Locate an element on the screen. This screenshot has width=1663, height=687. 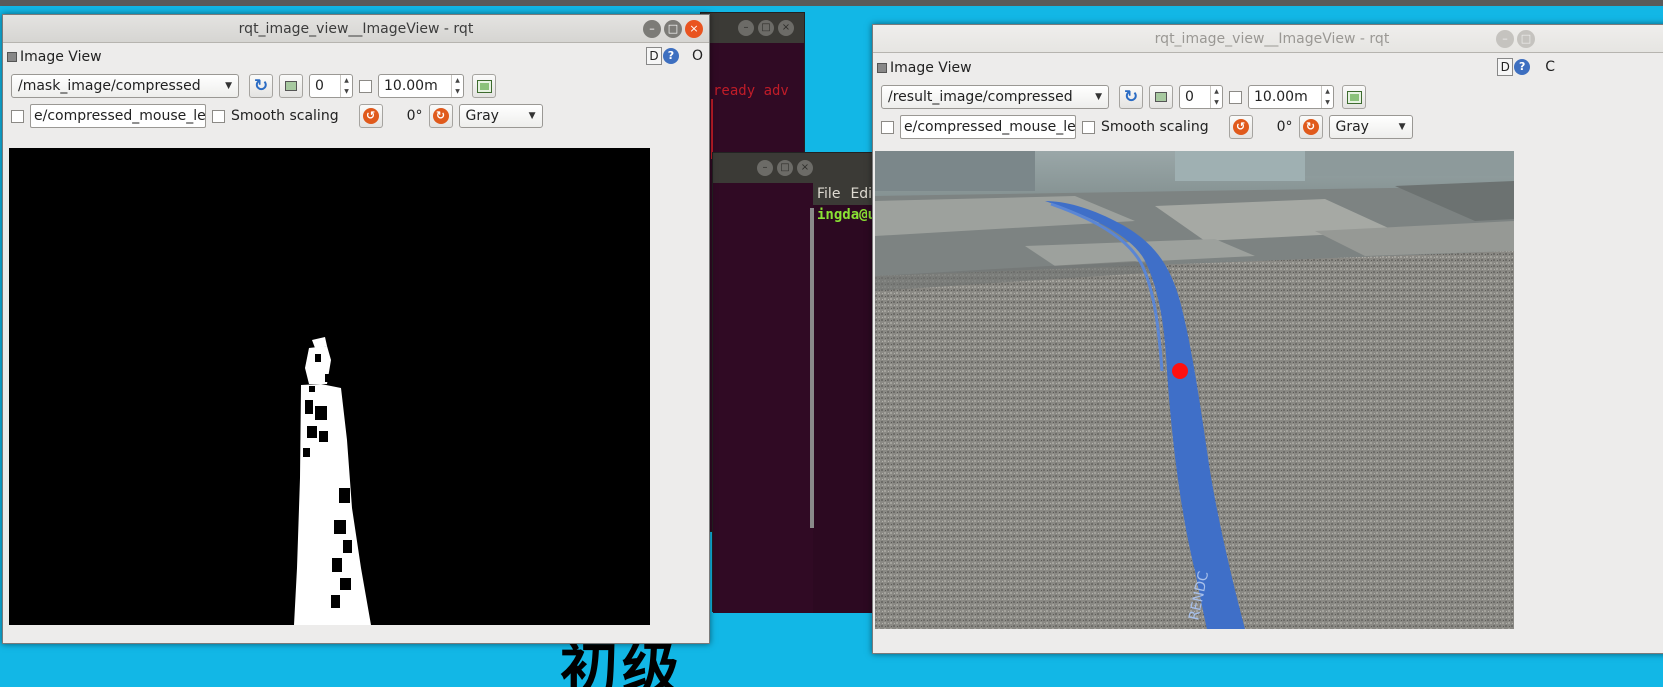
topic-select: /mask_image/compressed ▼ is located at coordinates (125, 86).